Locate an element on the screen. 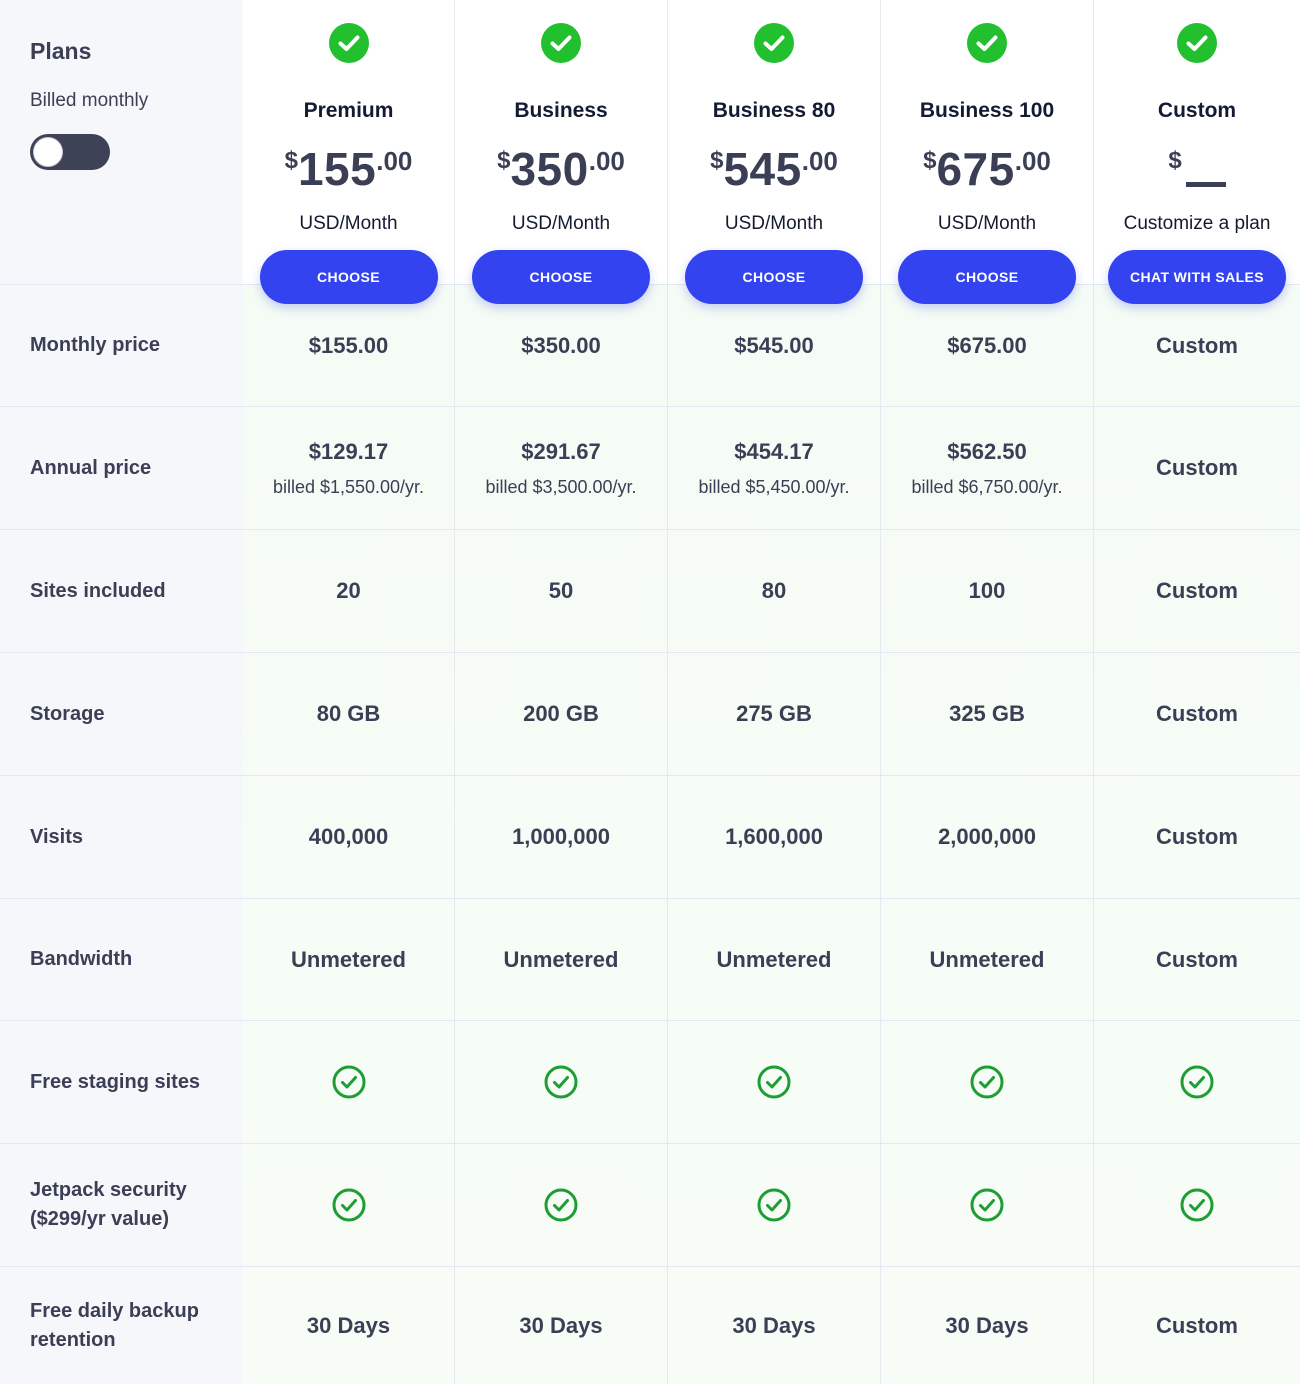 This screenshot has height=1384, width=1300. cell-value: $350.00 is located at coordinates (561, 345).